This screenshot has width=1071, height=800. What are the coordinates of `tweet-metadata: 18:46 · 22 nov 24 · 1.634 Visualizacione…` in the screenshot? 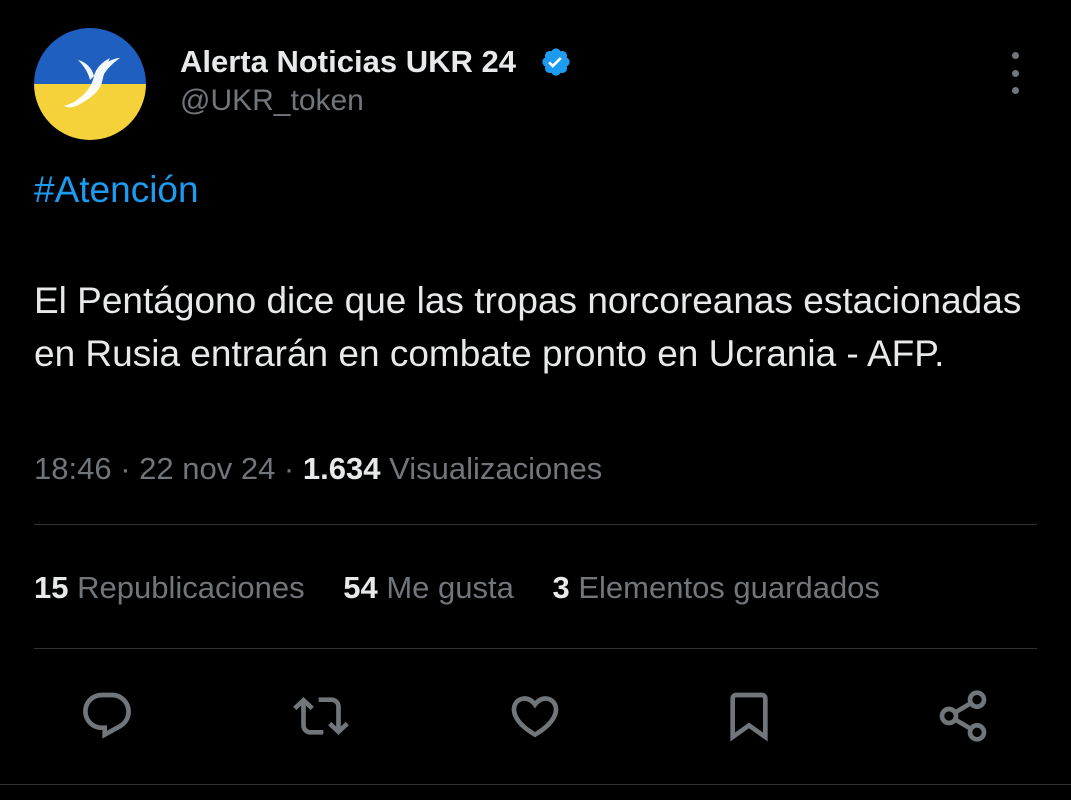 It's located at (318, 469).